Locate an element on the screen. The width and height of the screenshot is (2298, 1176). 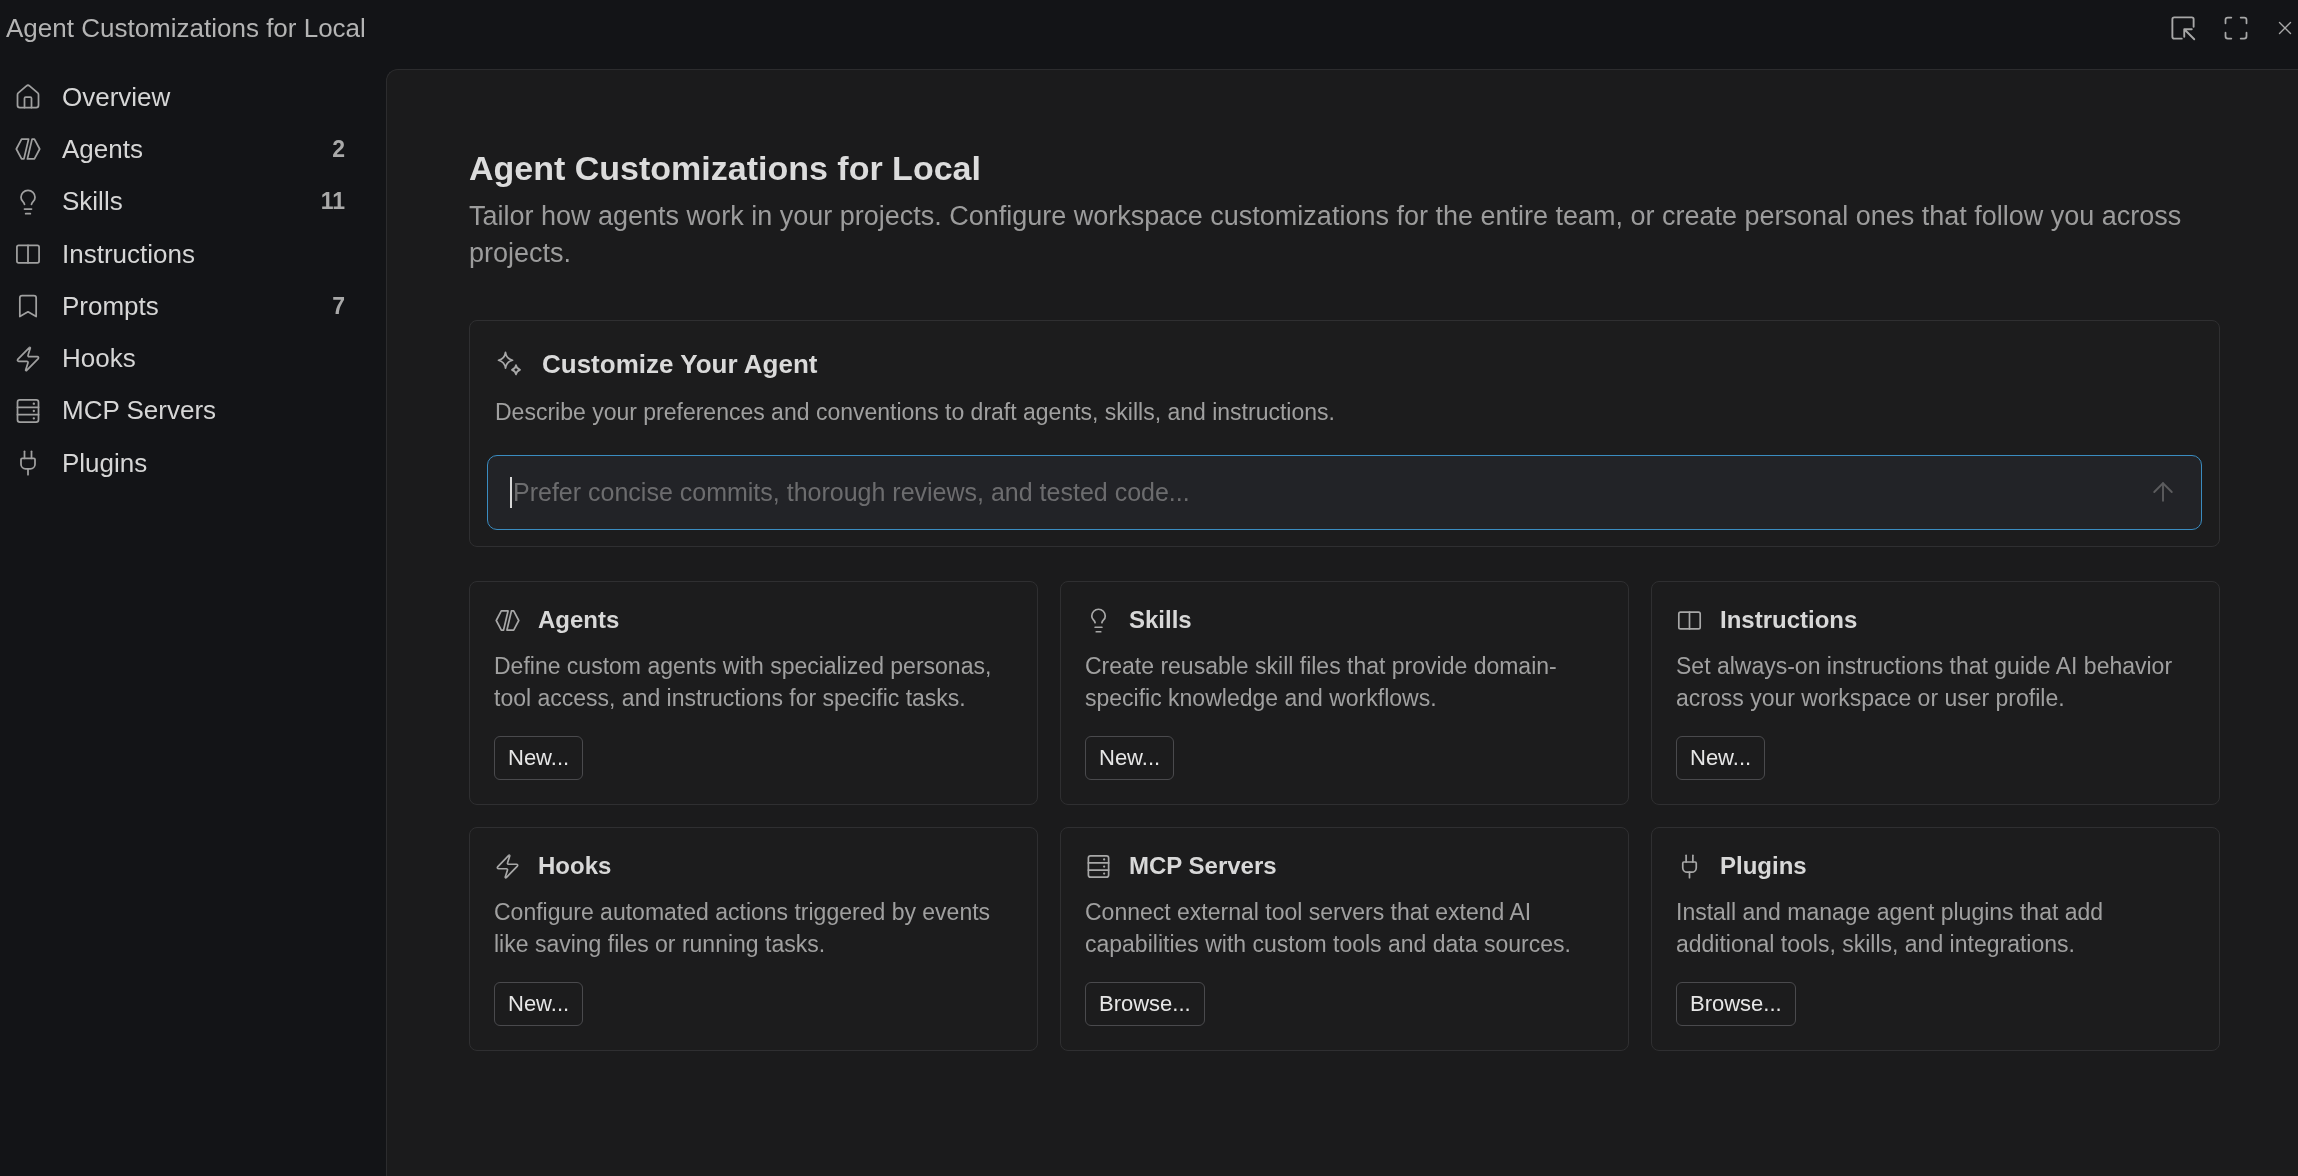
item-count: 11 is located at coordinates (332, 202).